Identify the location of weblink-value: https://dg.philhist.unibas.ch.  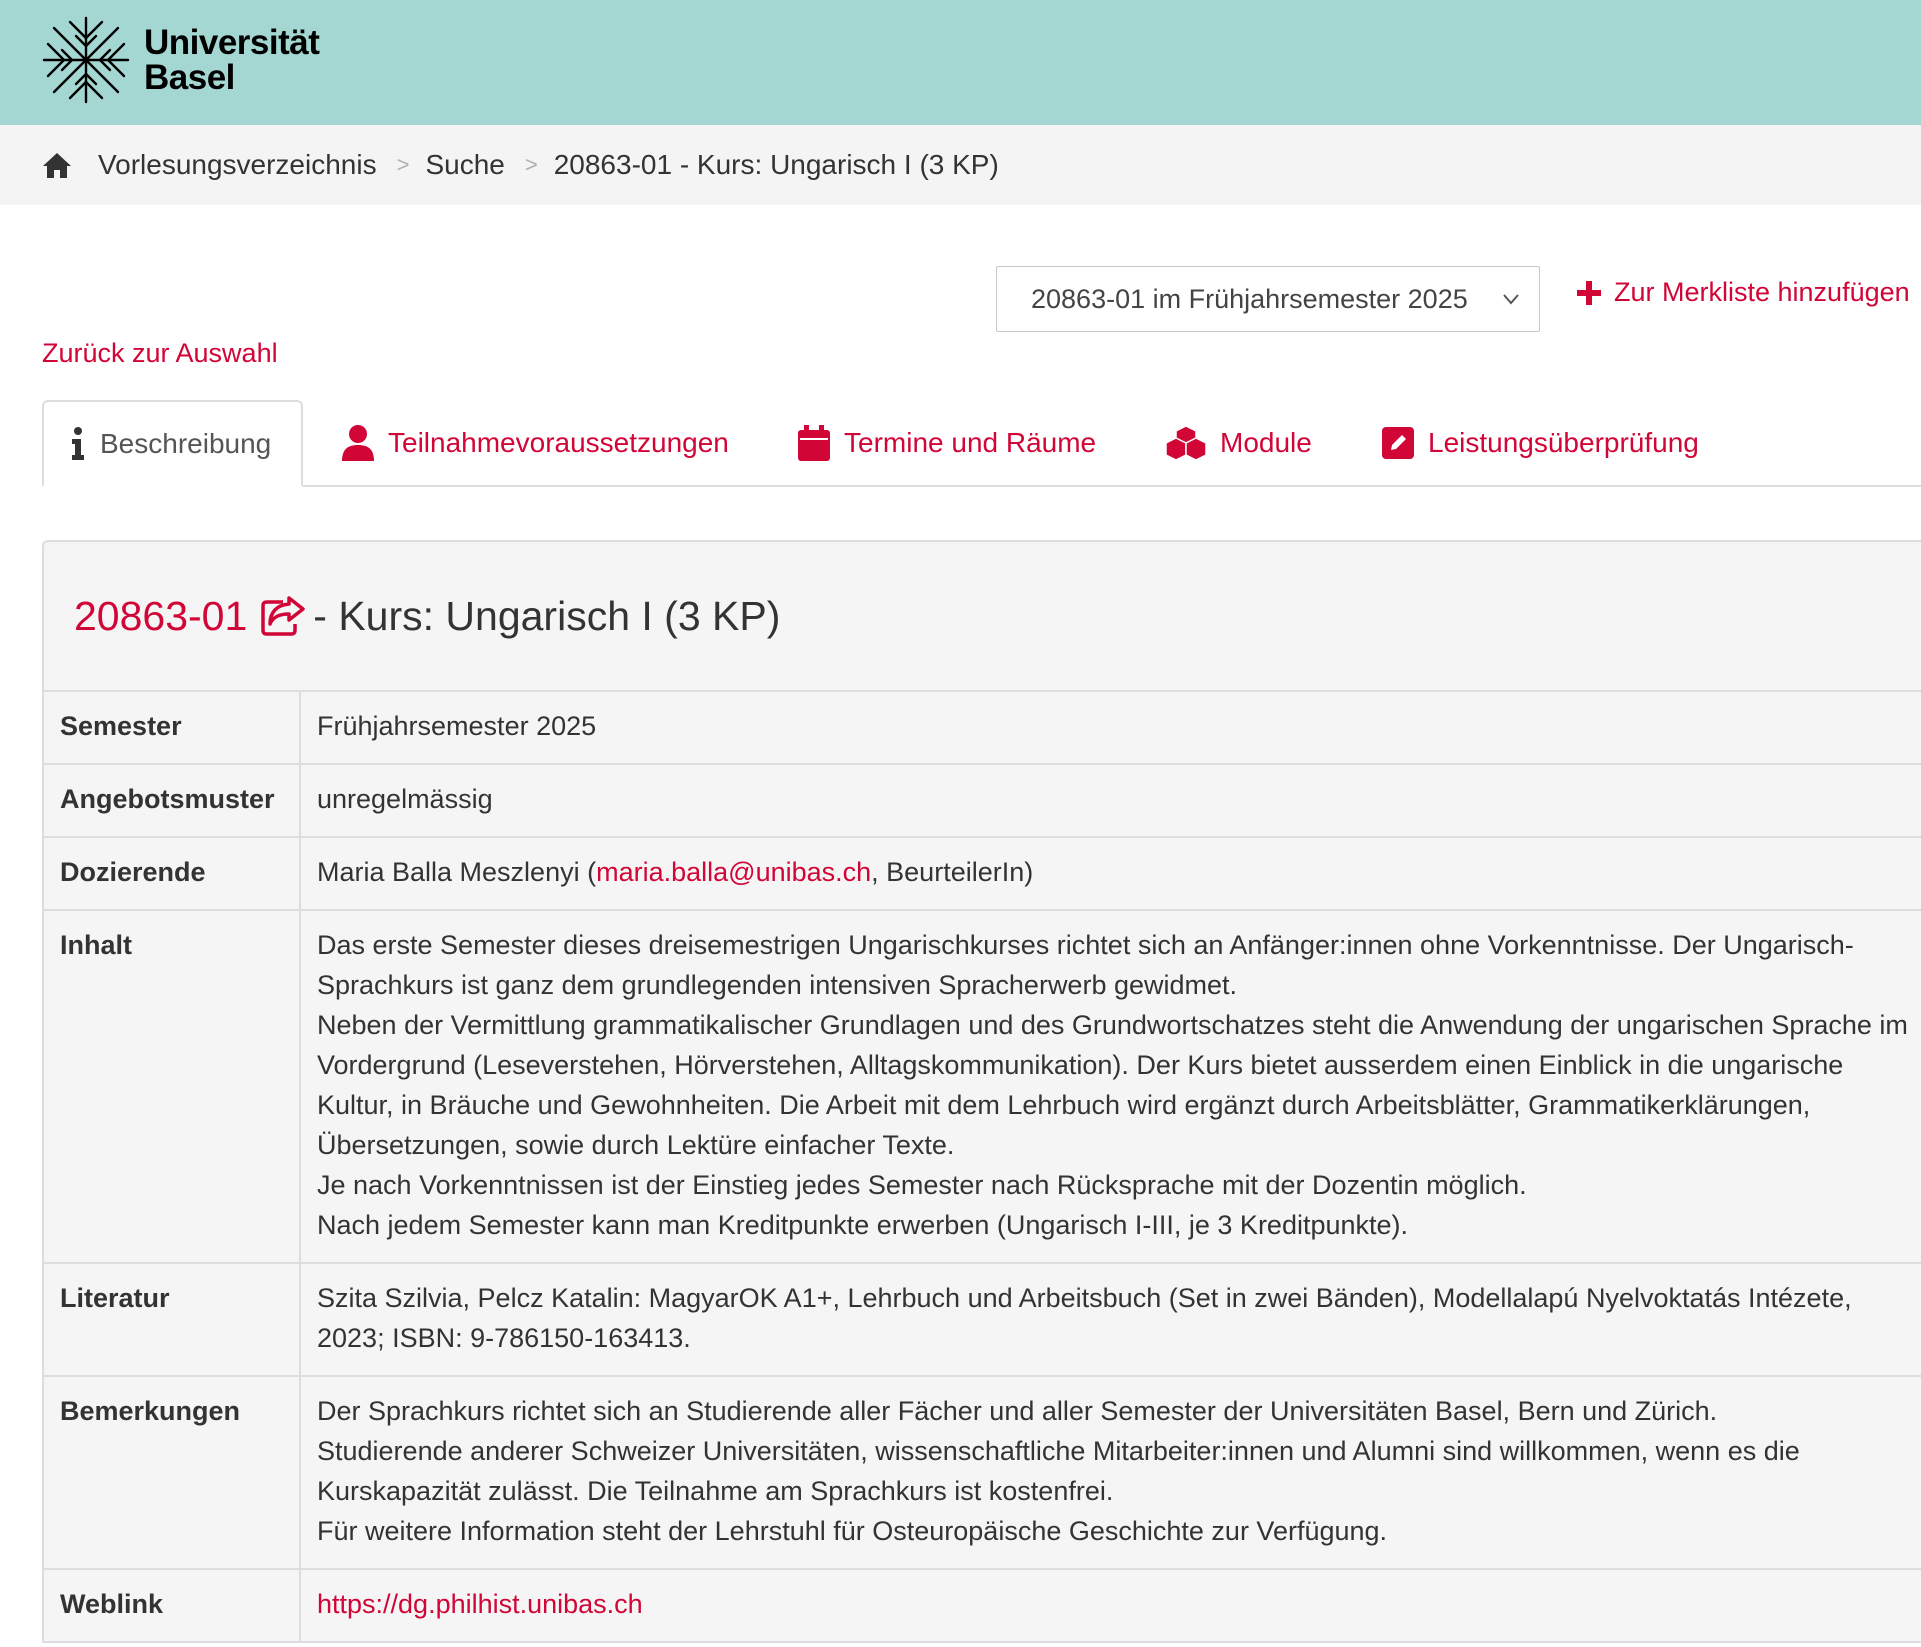
(1110, 1604).